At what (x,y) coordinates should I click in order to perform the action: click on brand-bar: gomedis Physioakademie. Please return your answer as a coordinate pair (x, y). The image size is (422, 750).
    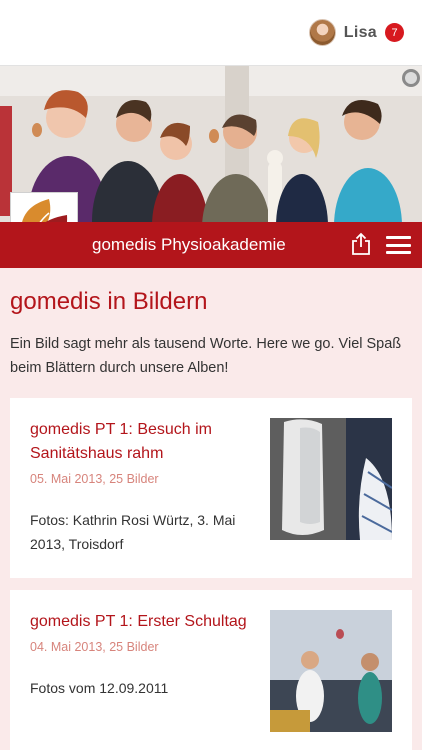
    Looking at the image, I should click on (211, 245).